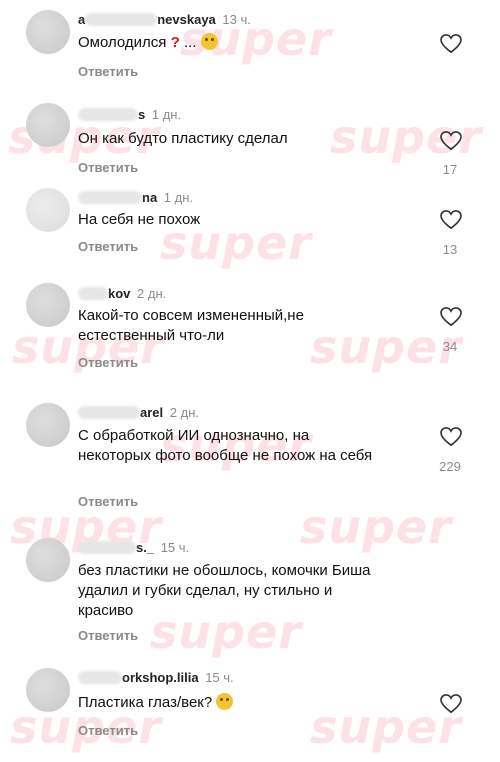  What do you see at coordinates (450, 466) in the screenshot?
I see `like-count: 229` at bounding box center [450, 466].